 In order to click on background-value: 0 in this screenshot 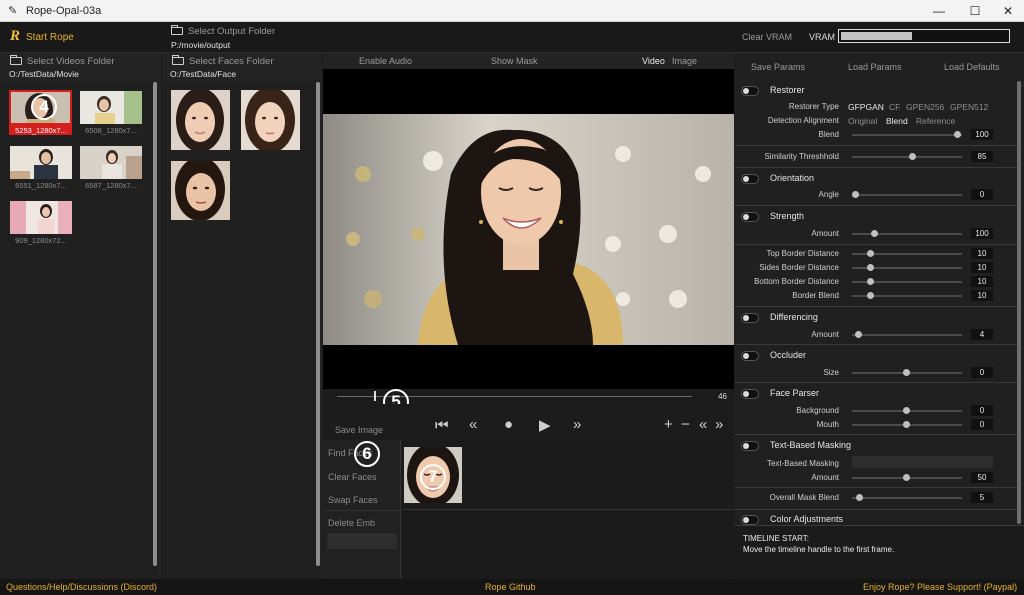, I will do `click(982, 410)`.